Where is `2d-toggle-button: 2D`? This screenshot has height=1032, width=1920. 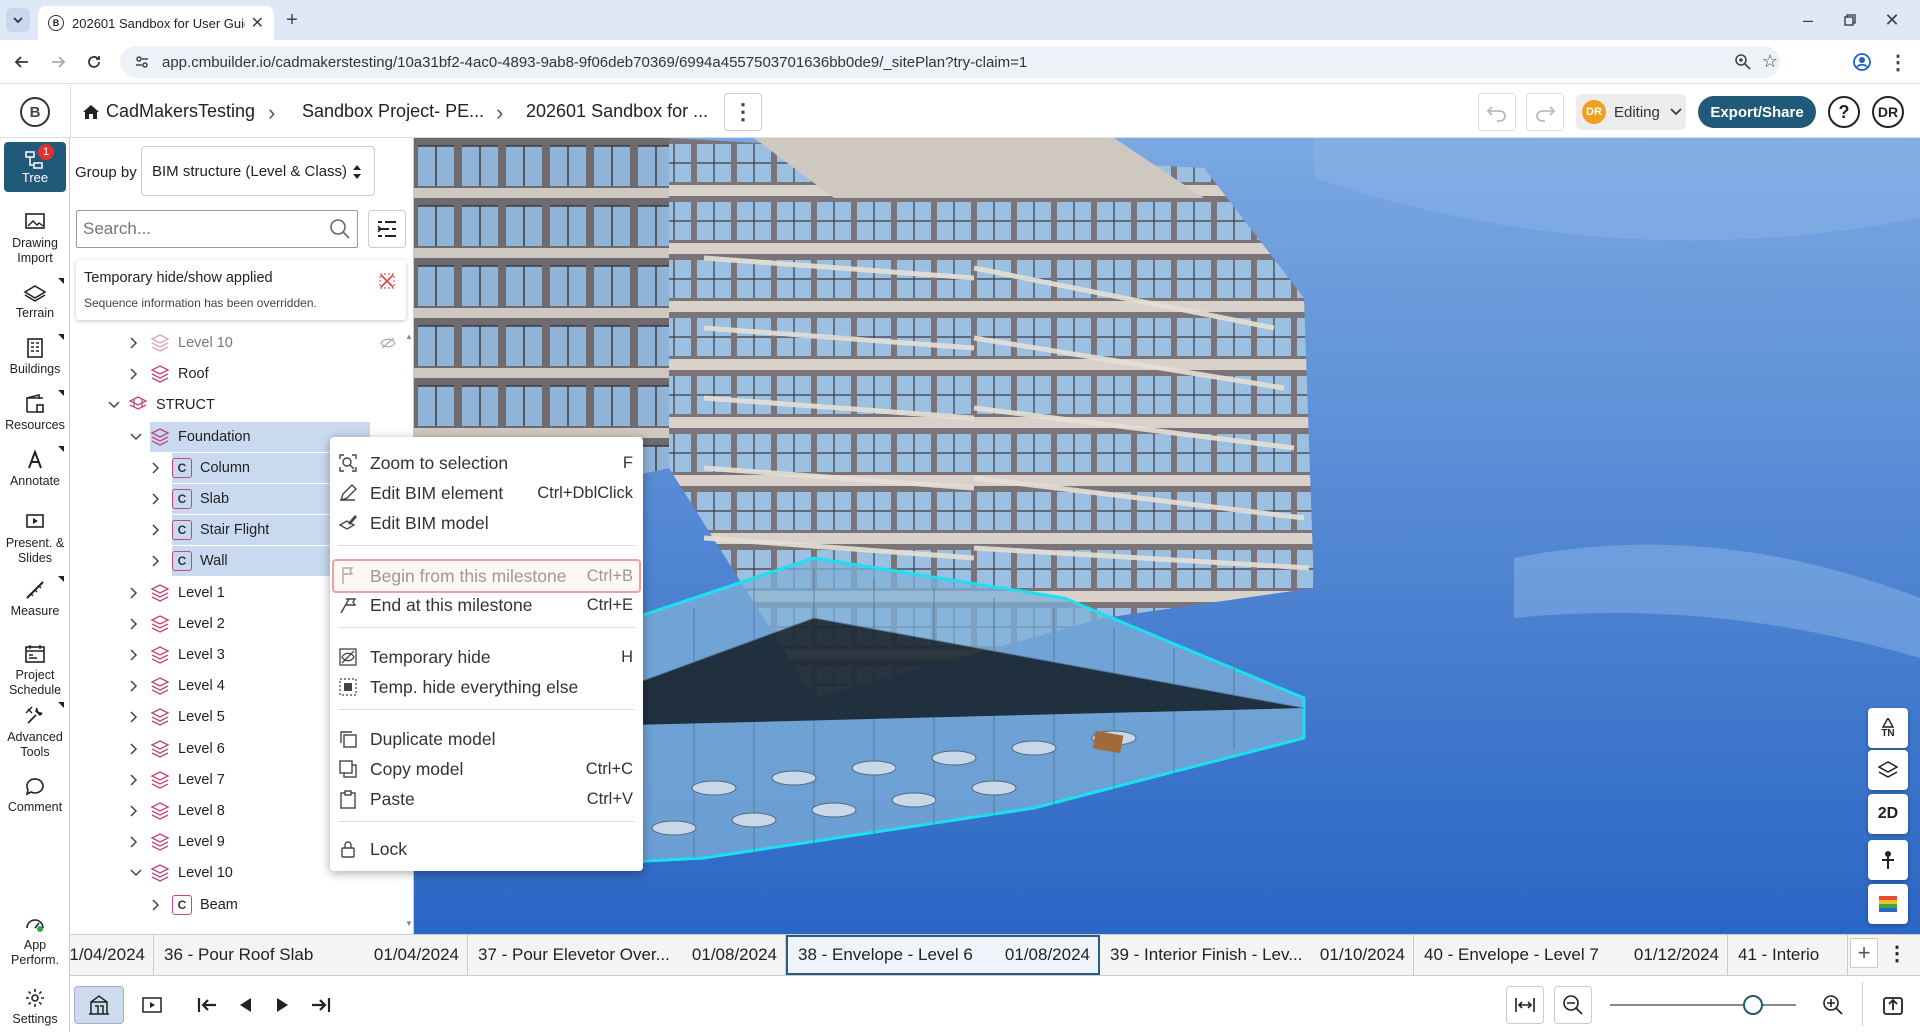
2d-toggle-button: 2D is located at coordinates (1888, 814).